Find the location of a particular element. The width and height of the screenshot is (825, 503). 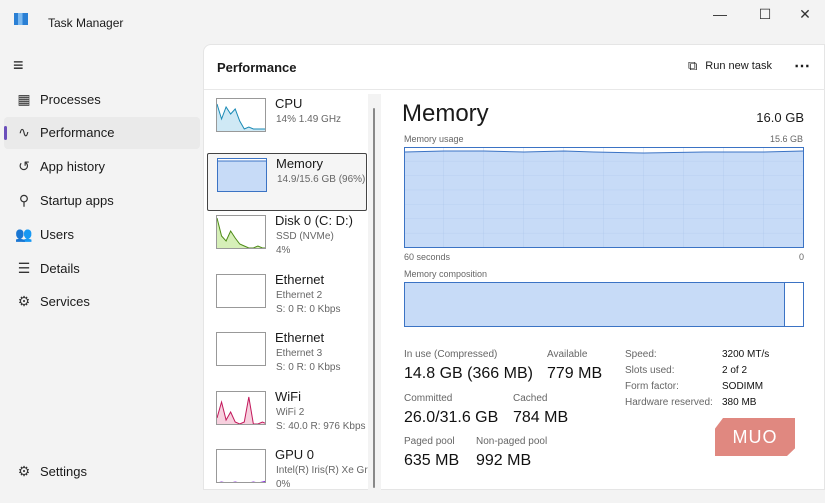

nav-performance: ∿ Performance is located at coordinates (102, 132).